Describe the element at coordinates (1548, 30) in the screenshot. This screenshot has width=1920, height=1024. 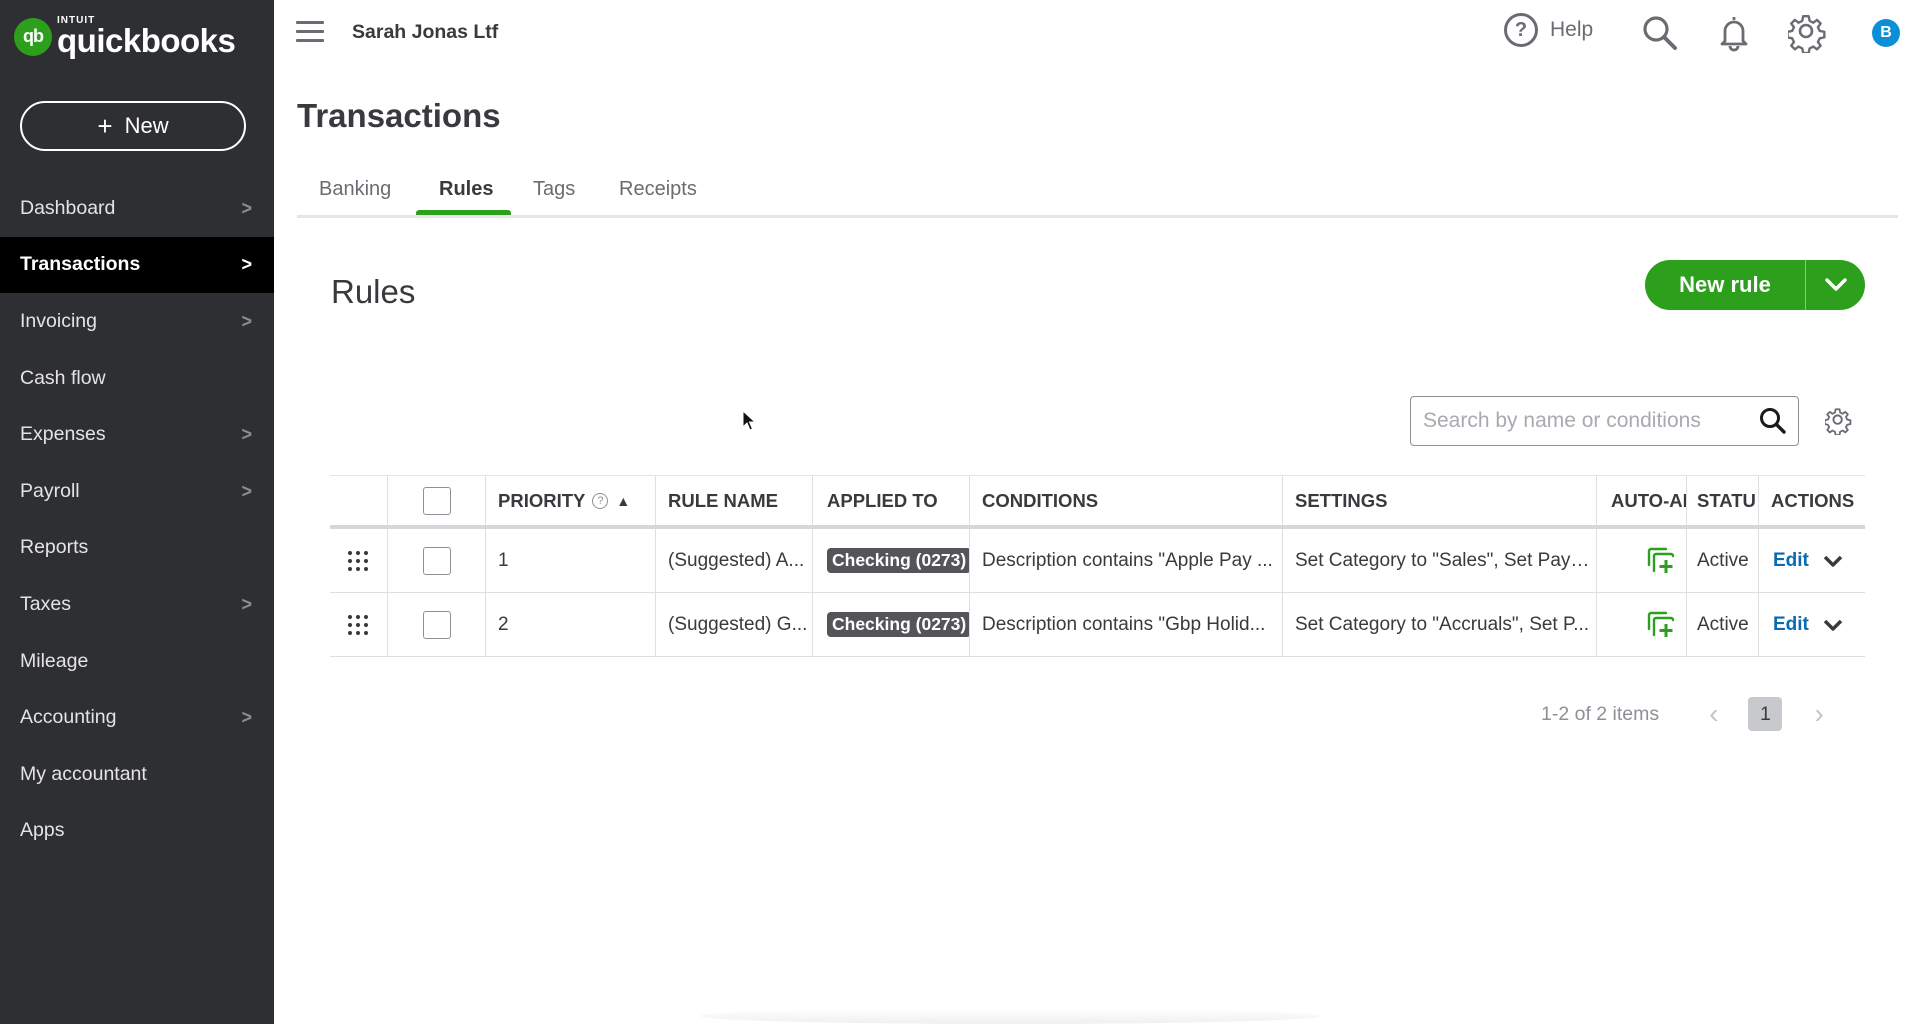
I see `help-button: ? Help` at that location.